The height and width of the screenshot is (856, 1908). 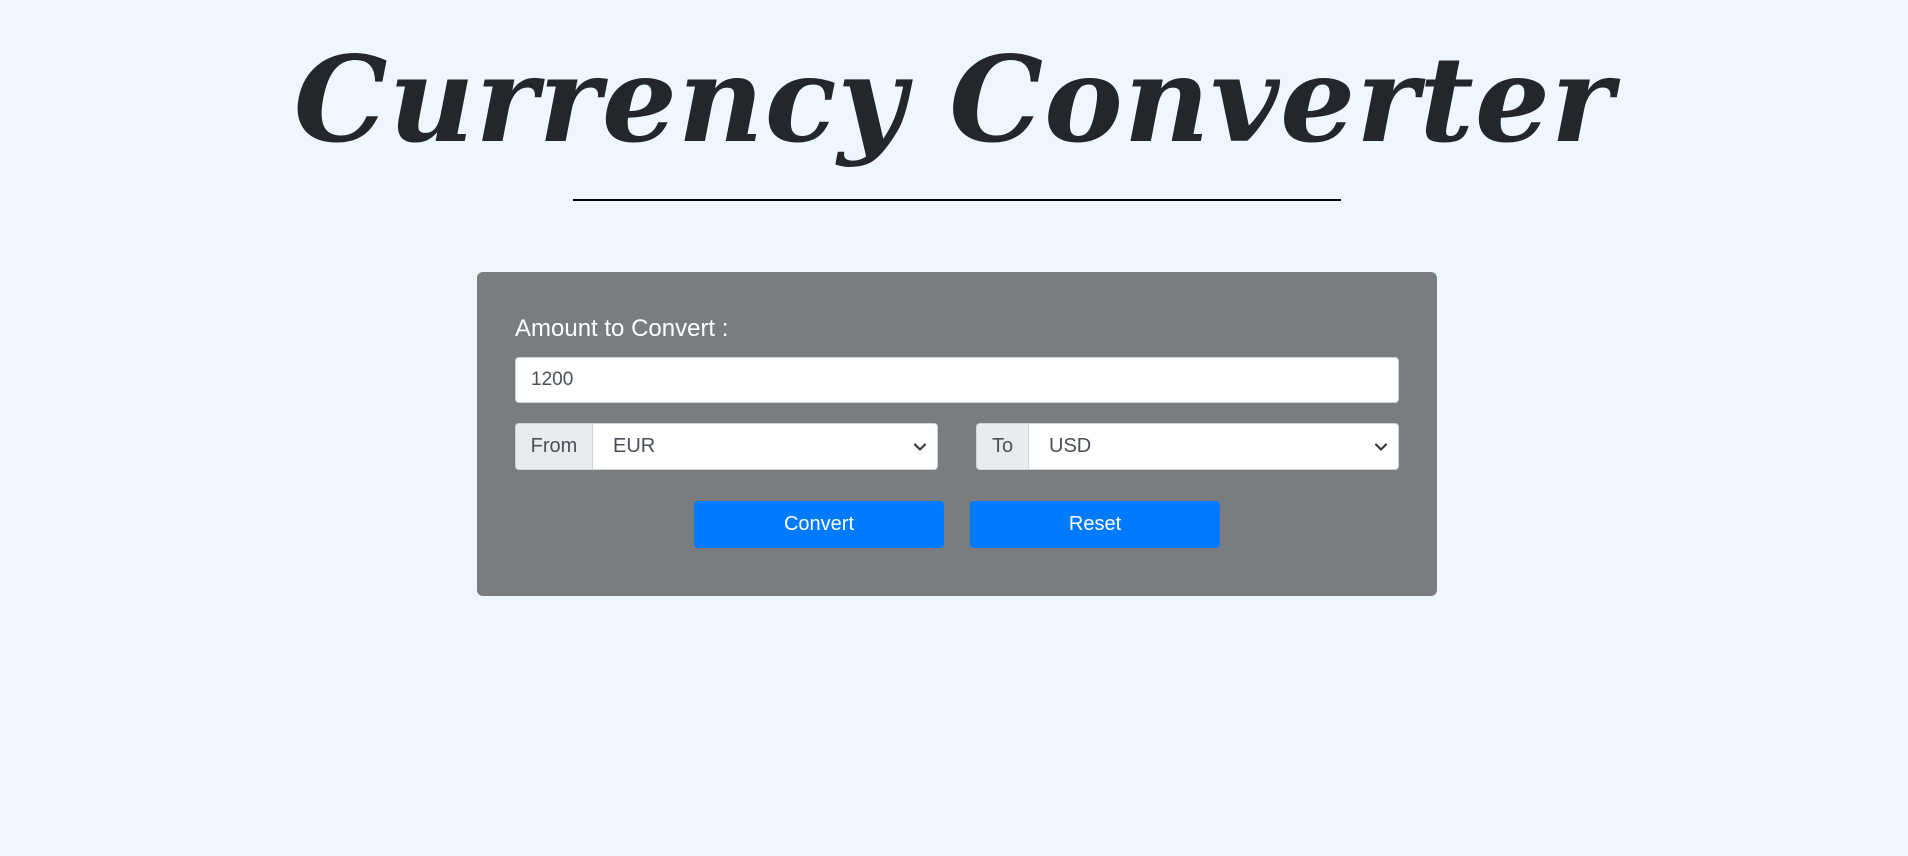 What do you see at coordinates (957, 200) in the screenshot?
I see `title-underline` at bounding box center [957, 200].